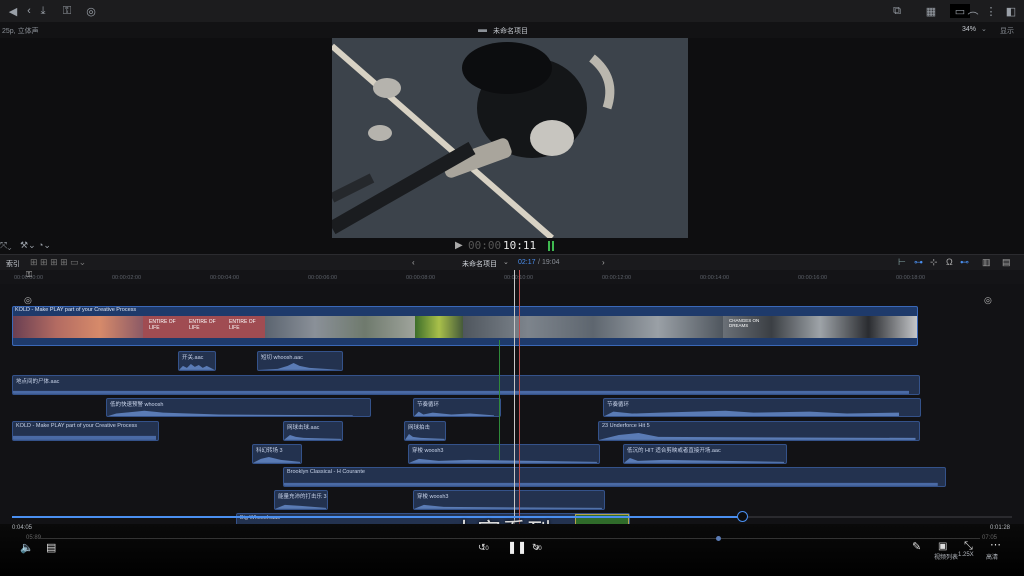  Describe the element at coordinates (603, 262) in the screenshot. I see `nav-forward-icon: ›` at that location.